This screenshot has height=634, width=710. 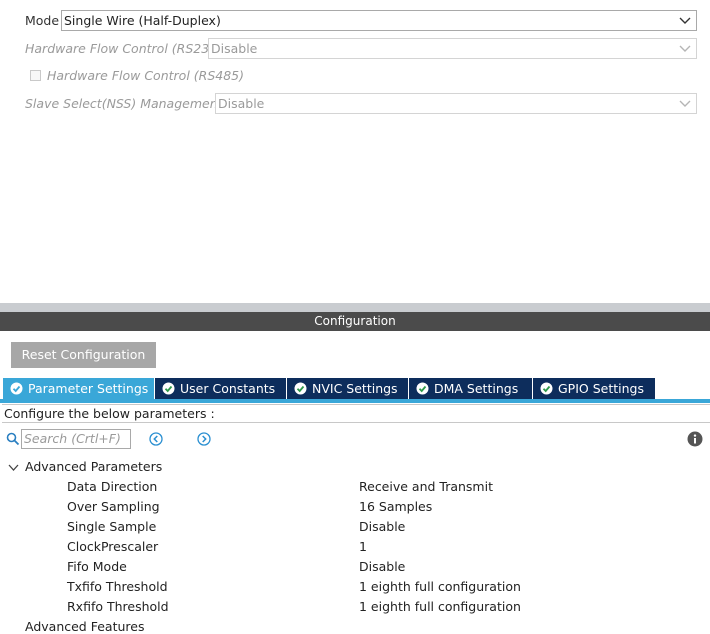 I want to click on tab-label: DMA Settings, so click(x=476, y=388).